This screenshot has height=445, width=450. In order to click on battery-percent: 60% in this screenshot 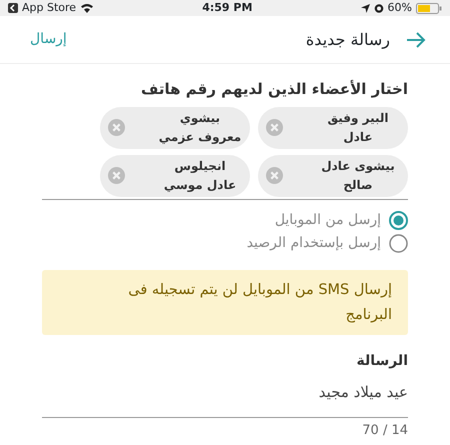, I will do `click(400, 8)`.